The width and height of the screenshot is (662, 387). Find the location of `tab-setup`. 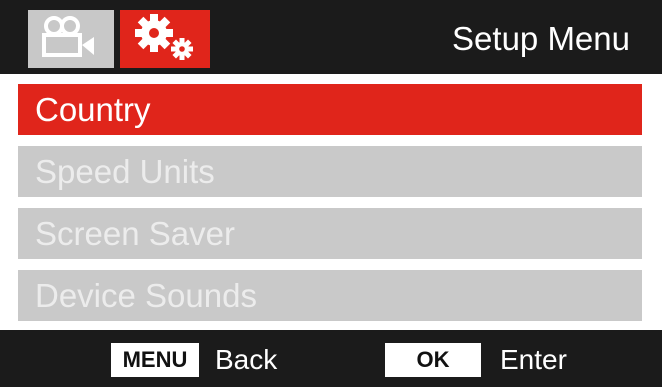

tab-setup is located at coordinates (165, 39).